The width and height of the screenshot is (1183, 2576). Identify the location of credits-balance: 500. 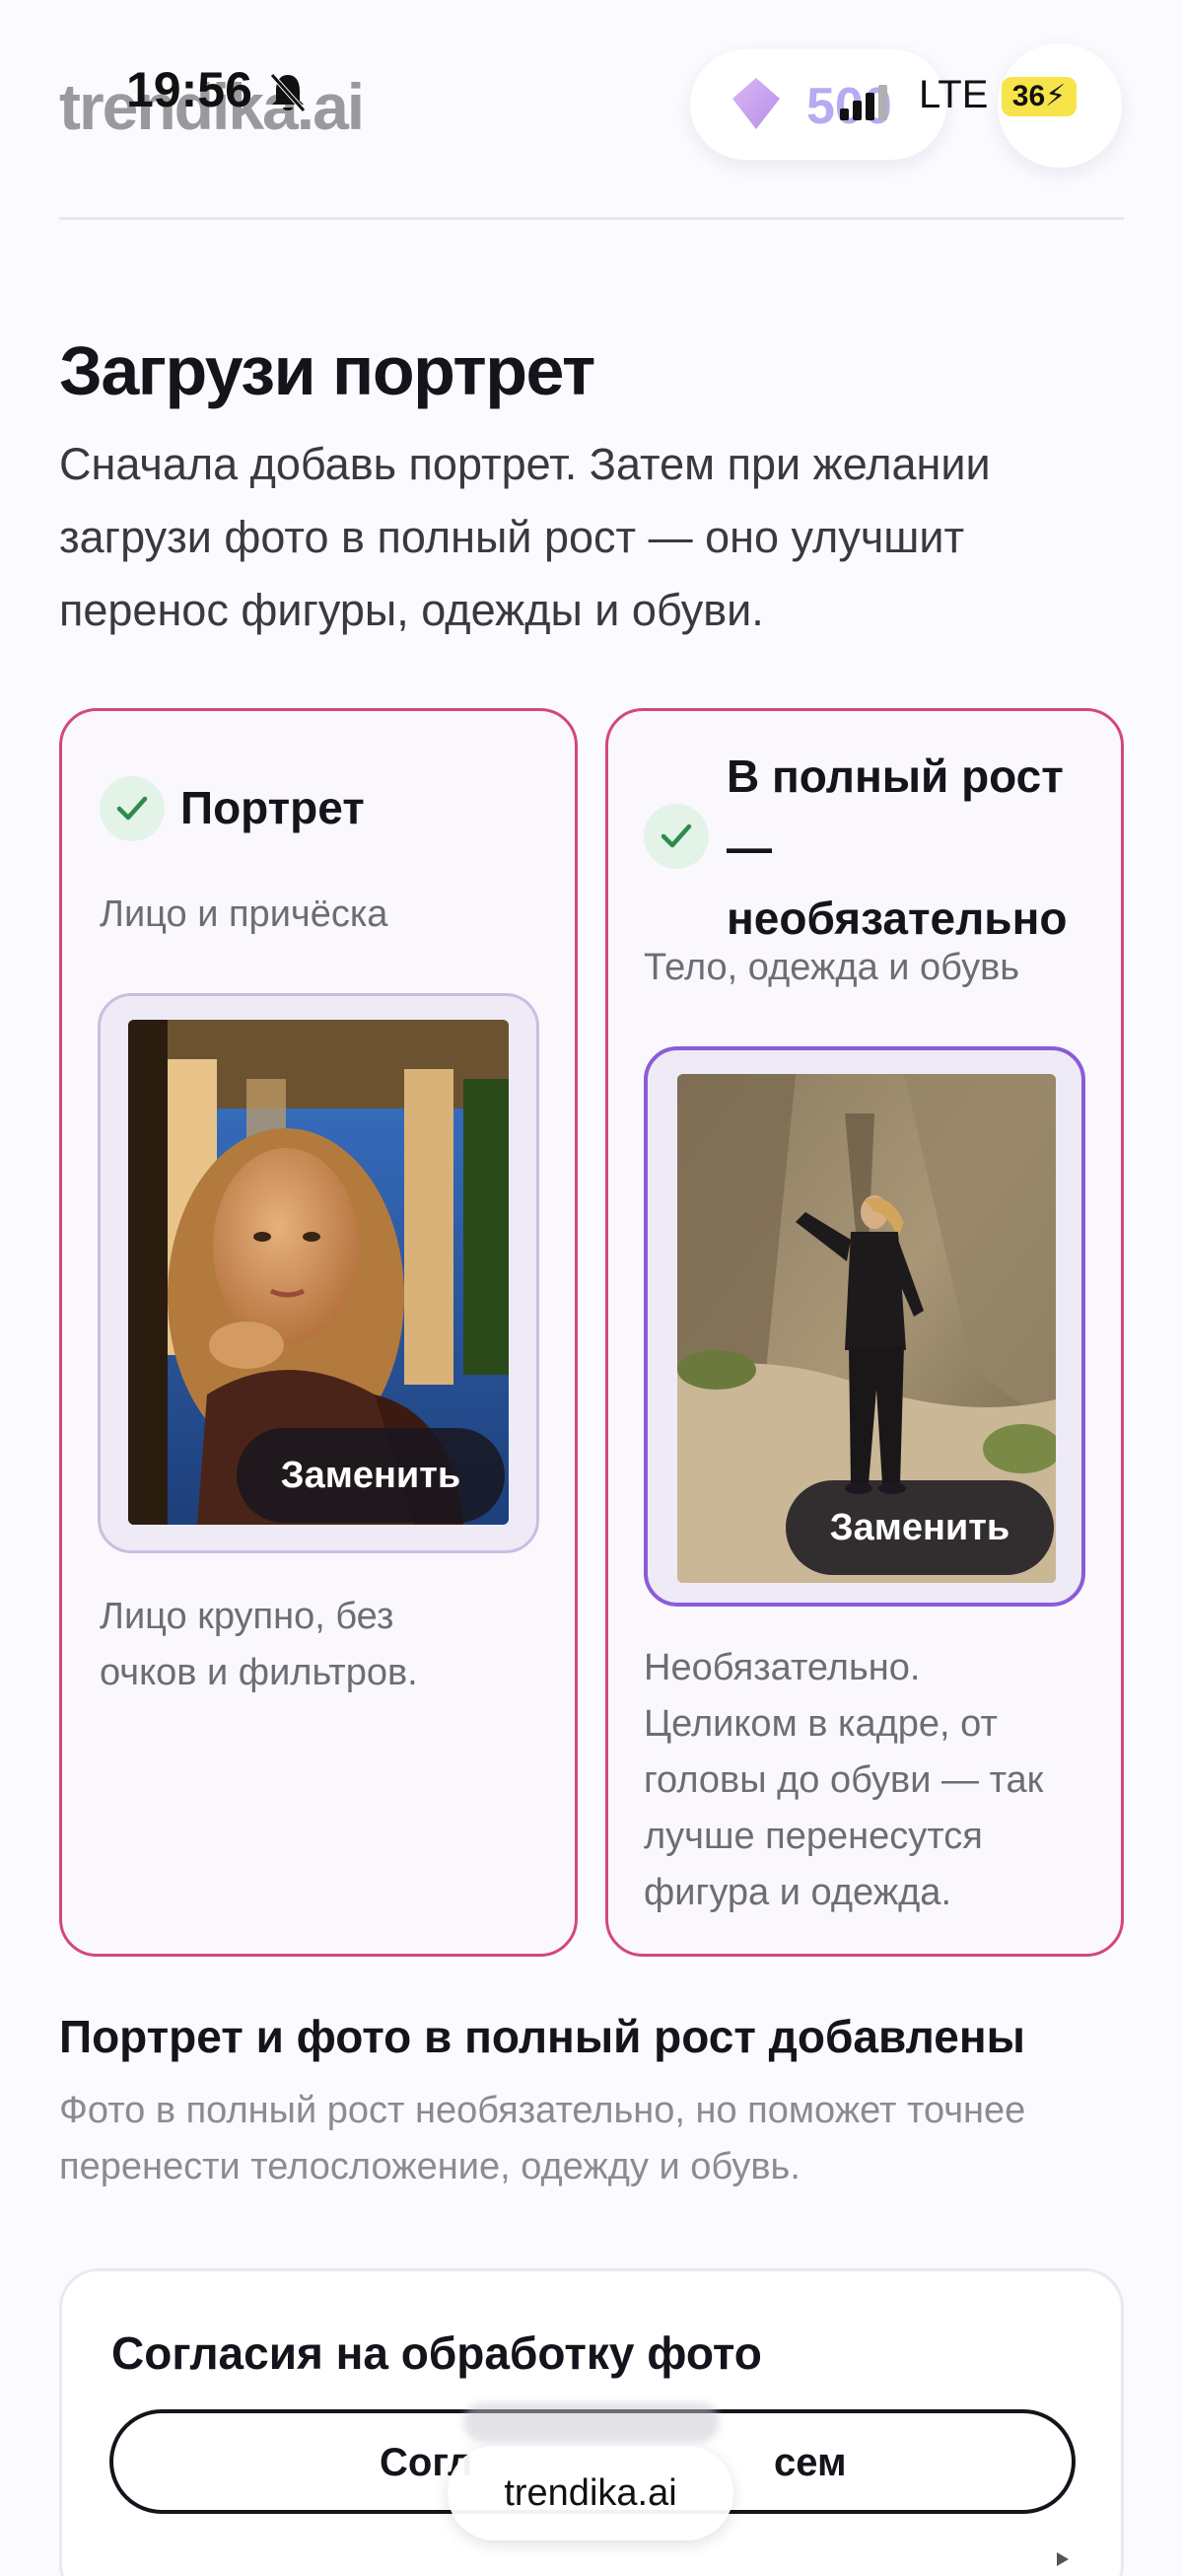
(818, 105).